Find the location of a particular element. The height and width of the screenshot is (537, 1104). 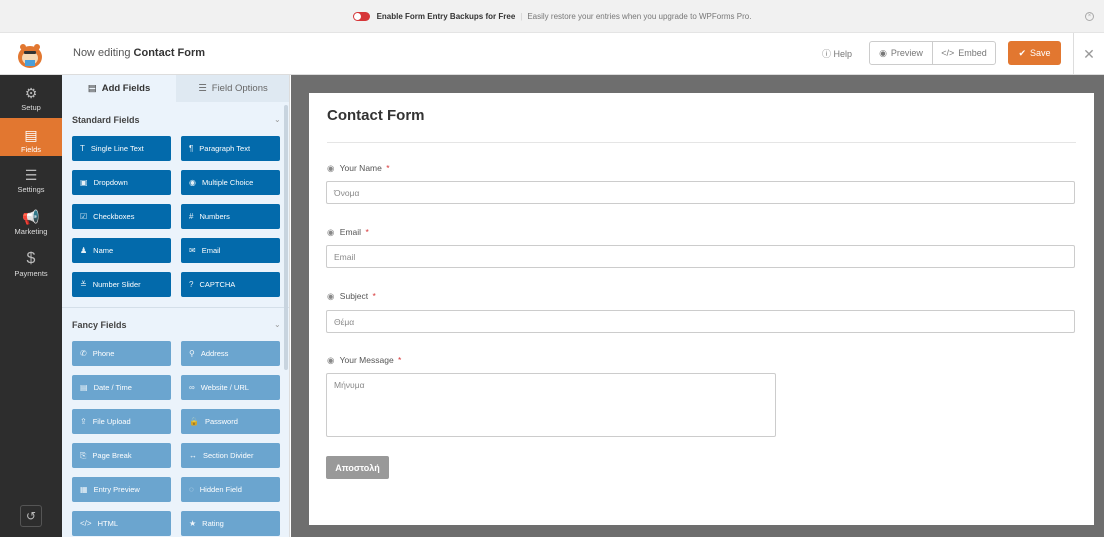

field-label-name: ◉ Your Name * is located at coordinates (358, 168).